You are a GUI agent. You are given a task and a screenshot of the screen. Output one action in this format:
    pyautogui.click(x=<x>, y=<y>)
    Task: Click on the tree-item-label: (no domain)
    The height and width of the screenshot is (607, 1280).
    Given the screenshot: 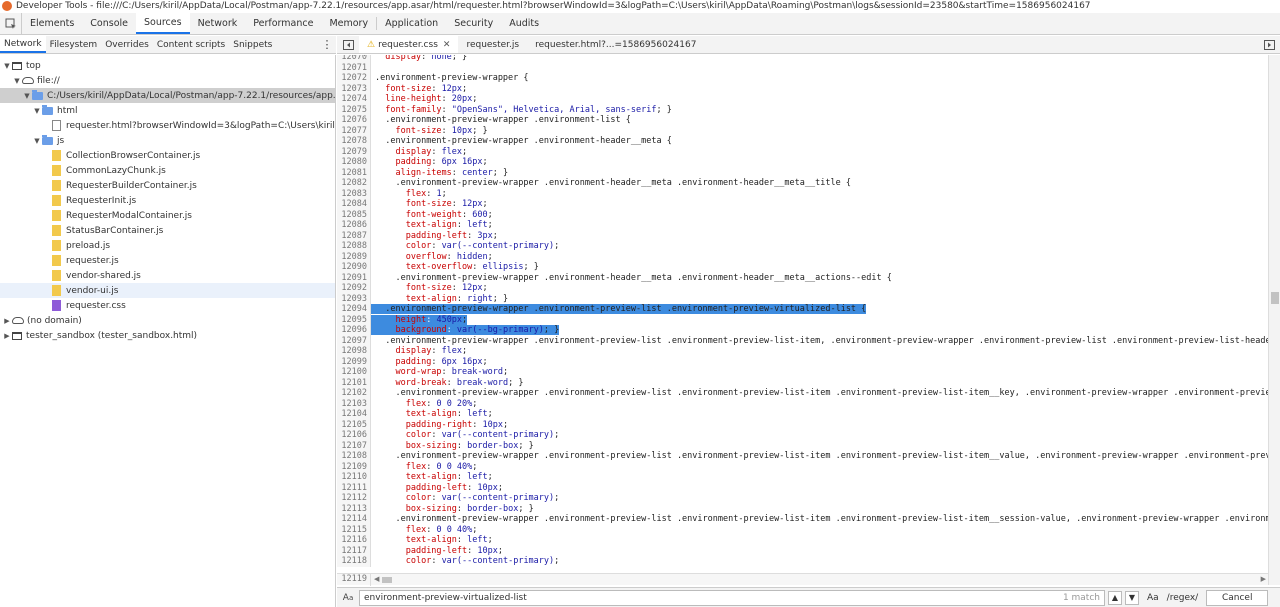 What is the action you would take?
    pyautogui.click(x=54, y=320)
    